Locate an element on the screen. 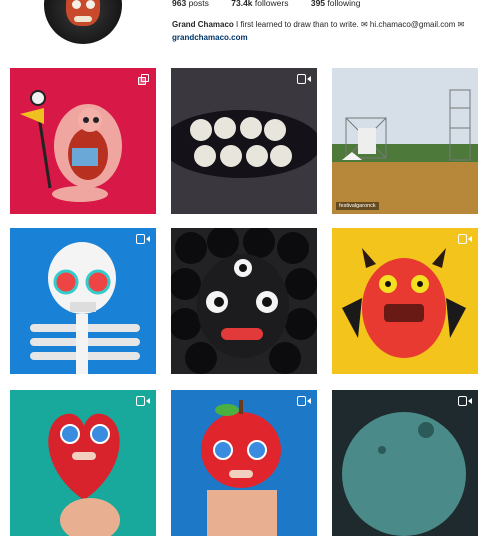  posts-count: 963 posts is located at coordinates (190, 4).